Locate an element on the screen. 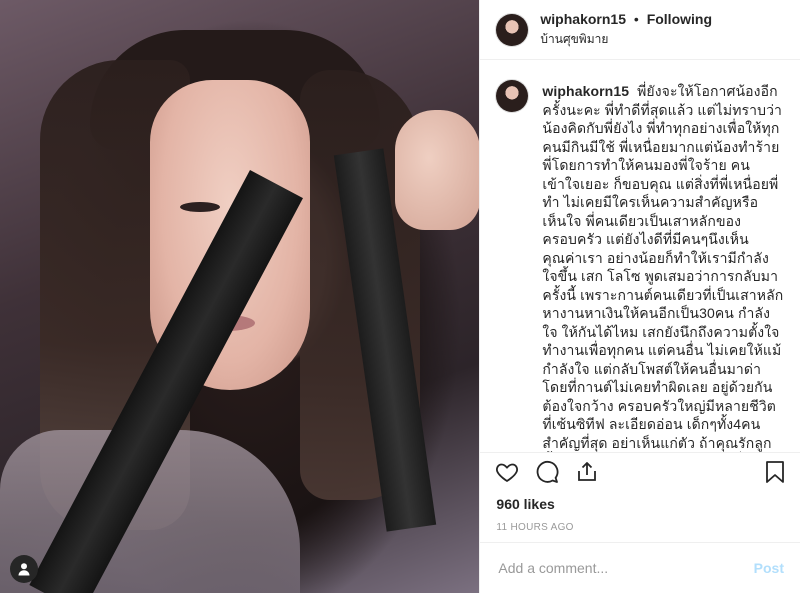 This screenshot has height=593, width=800. add-comment-bar: Post is located at coordinates (640, 567).